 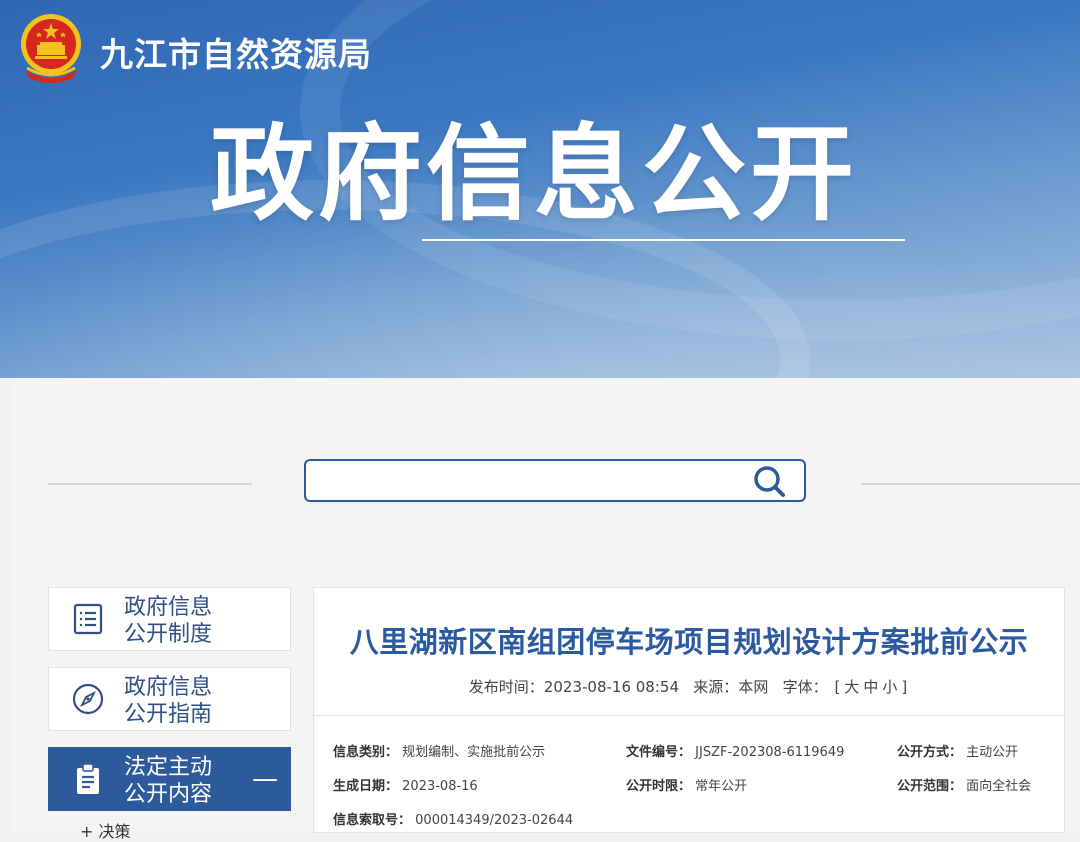 What do you see at coordinates (716, 687) in the screenshot?
I see `source-label: 来源：` at bounding box center [716, 687].